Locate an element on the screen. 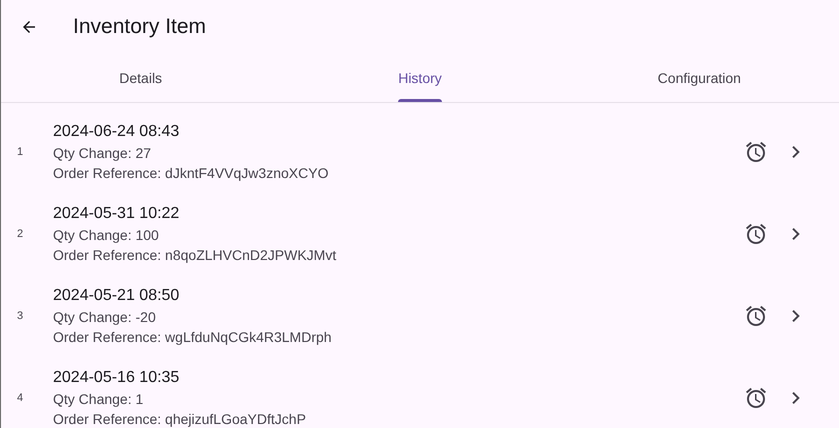 This screenshot has height=428, width=839. page-title: Inventory Item is located at coordinates (139, 27).